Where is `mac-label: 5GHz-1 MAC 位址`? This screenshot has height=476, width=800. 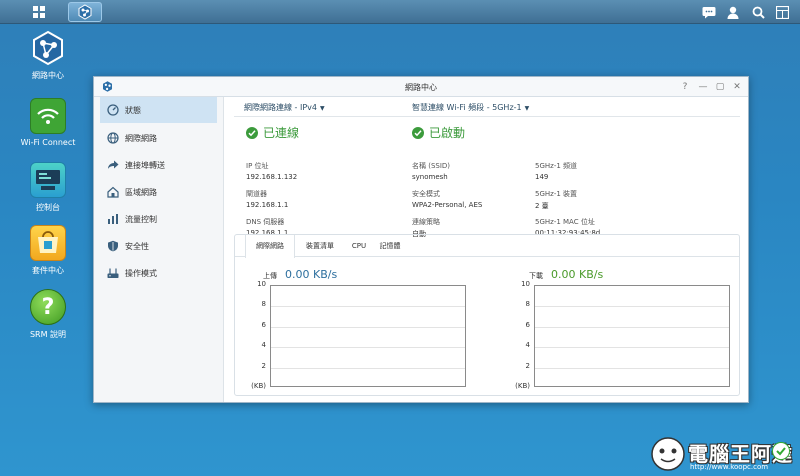
mac-label: 5GHz-1 MAC 位址 is located at coordinates (565, 222).